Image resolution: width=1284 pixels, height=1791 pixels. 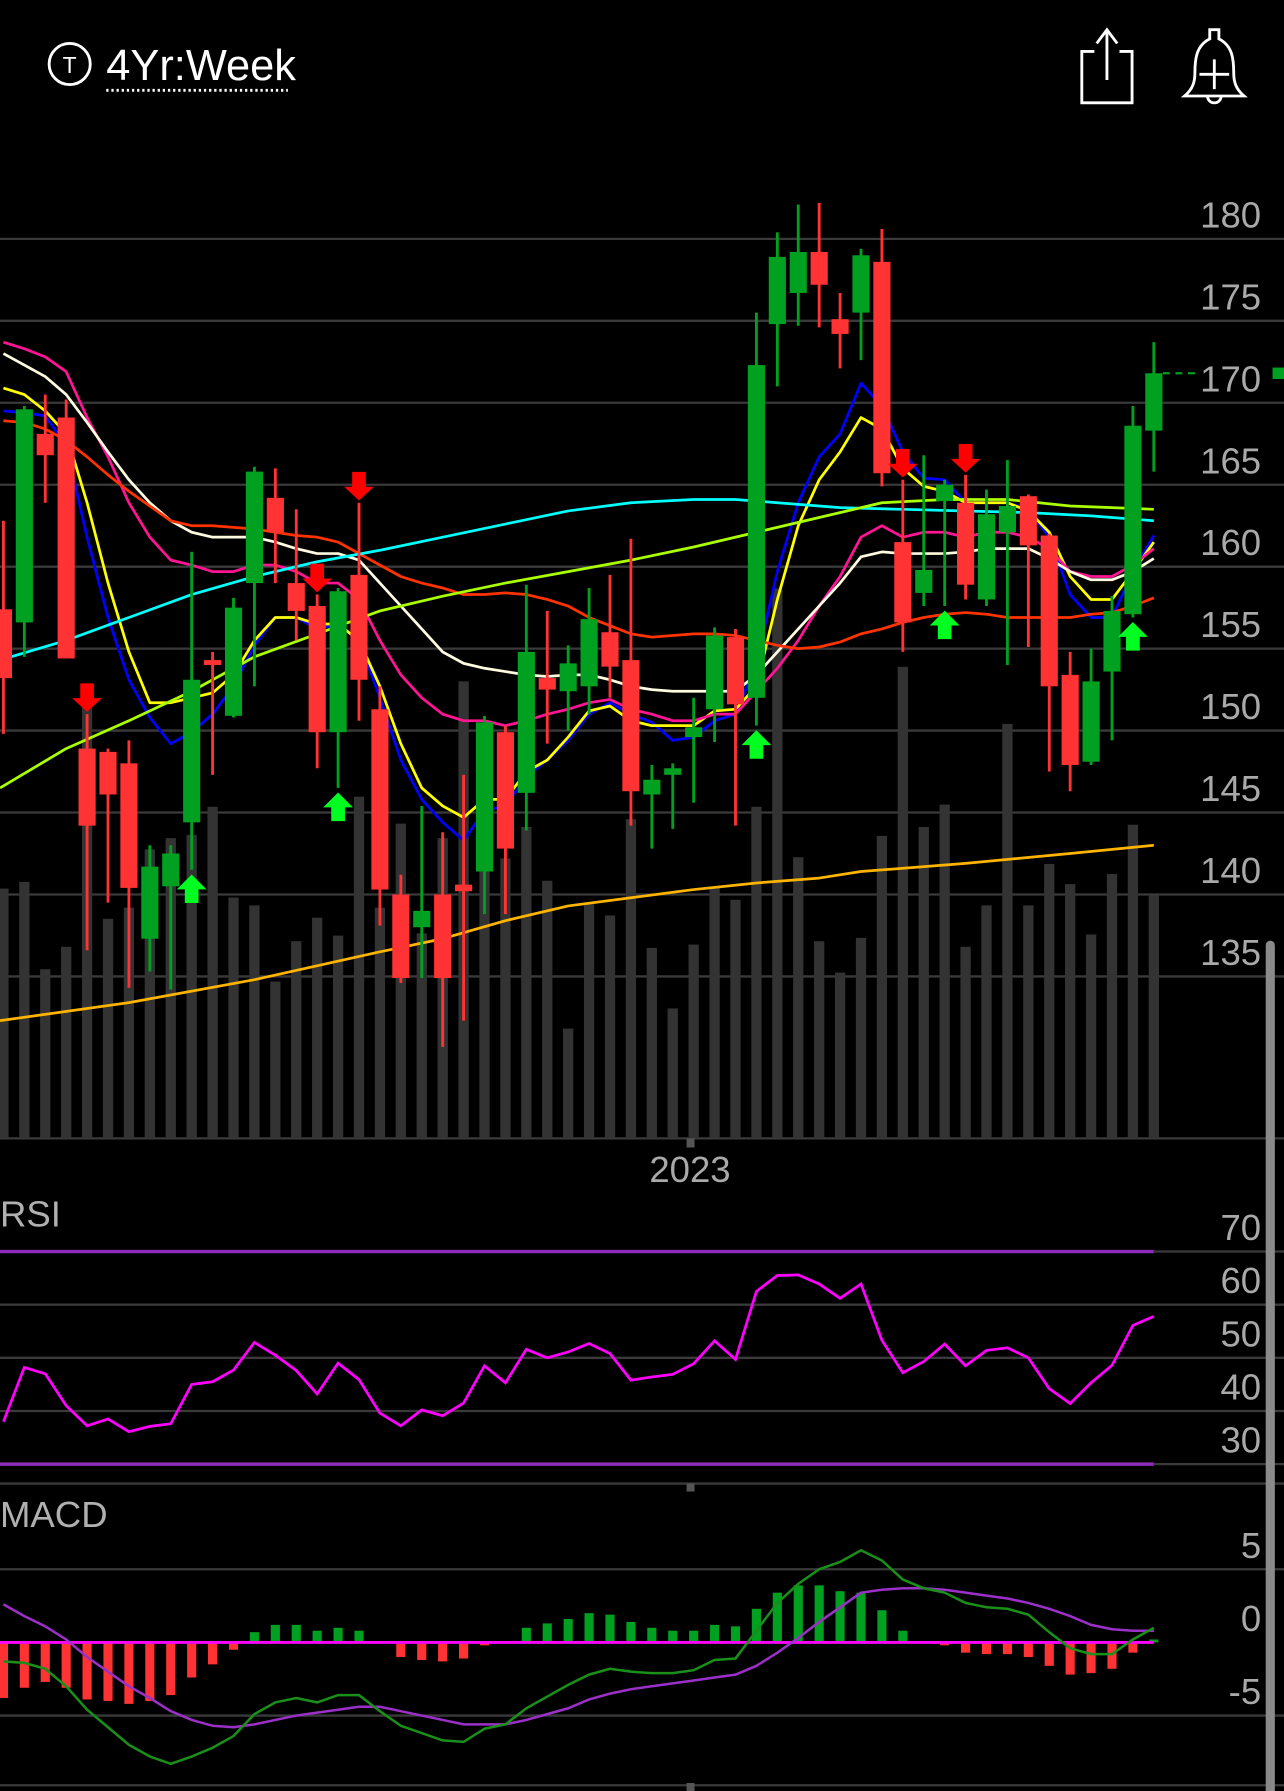 What do you see at coordinates (1230, 706) in the screenshot?
I see `price-tick-label: 150` at bounding box center [1230, 706].